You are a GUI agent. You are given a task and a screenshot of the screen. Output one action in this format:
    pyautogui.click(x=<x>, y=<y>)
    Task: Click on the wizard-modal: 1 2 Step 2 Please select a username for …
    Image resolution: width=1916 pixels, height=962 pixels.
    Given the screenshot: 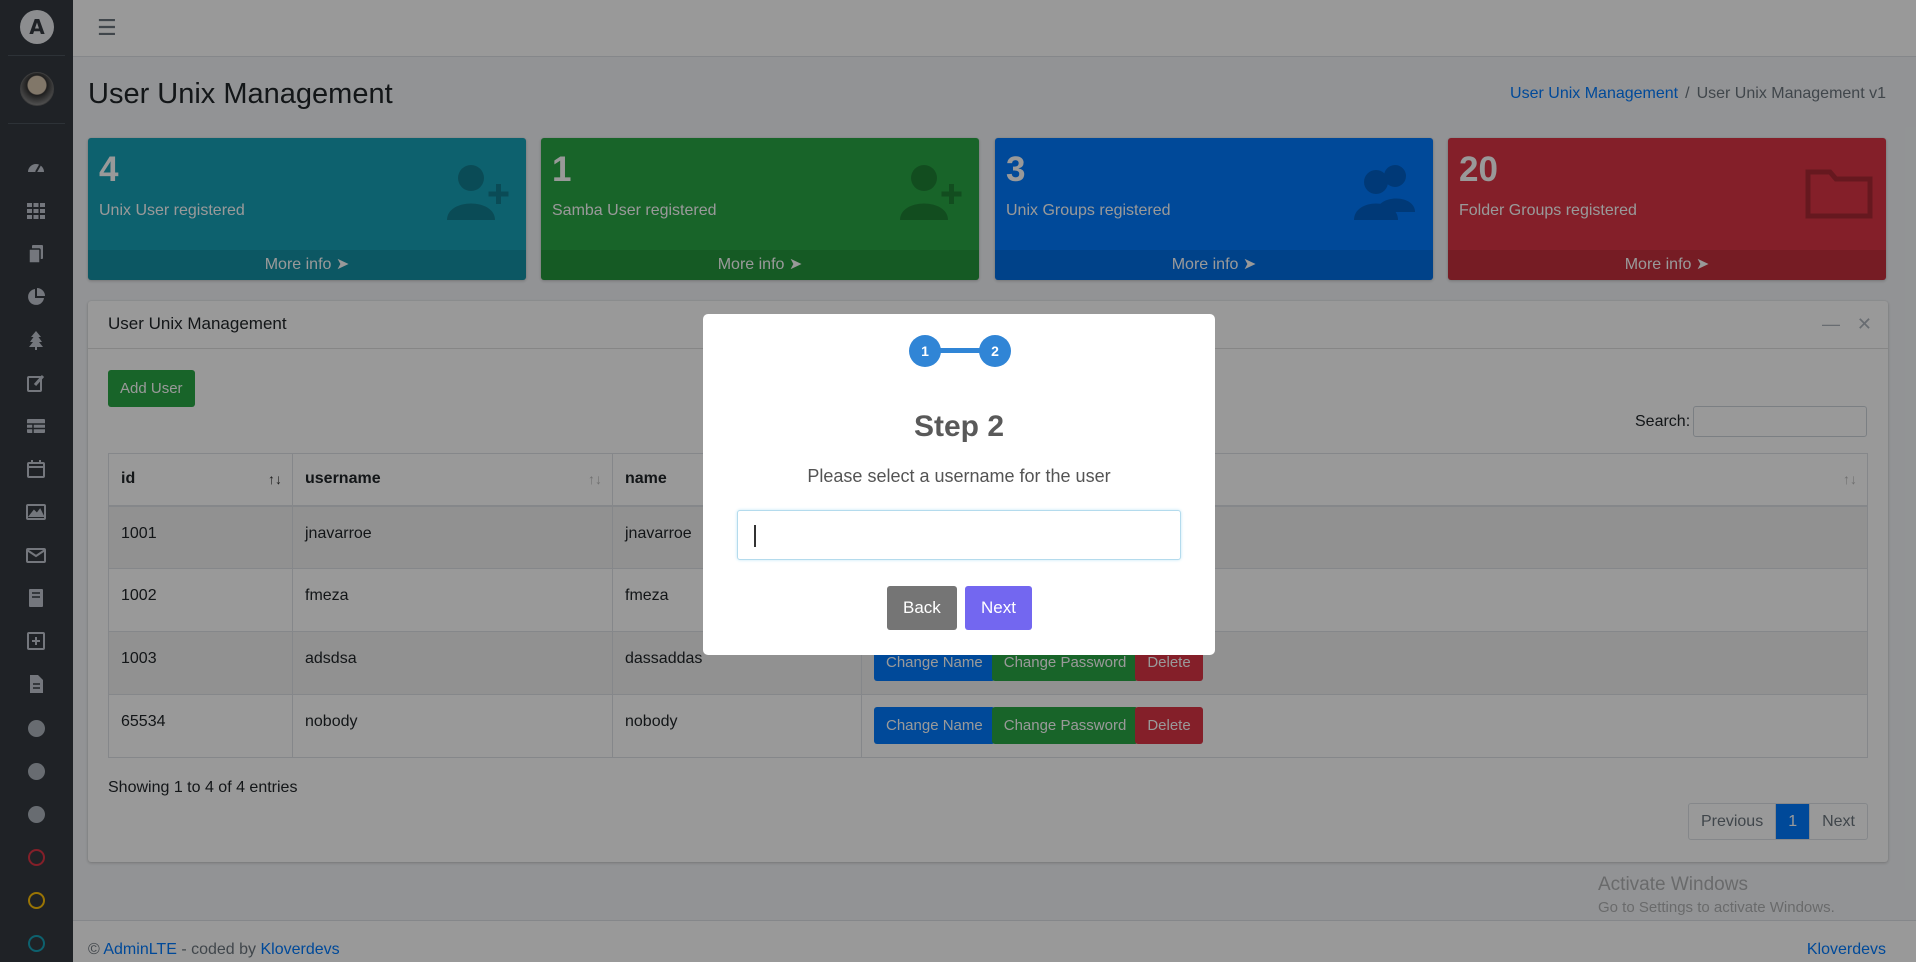 What is the action you would take?
    pyautogui.click(x=959, y=484)
    